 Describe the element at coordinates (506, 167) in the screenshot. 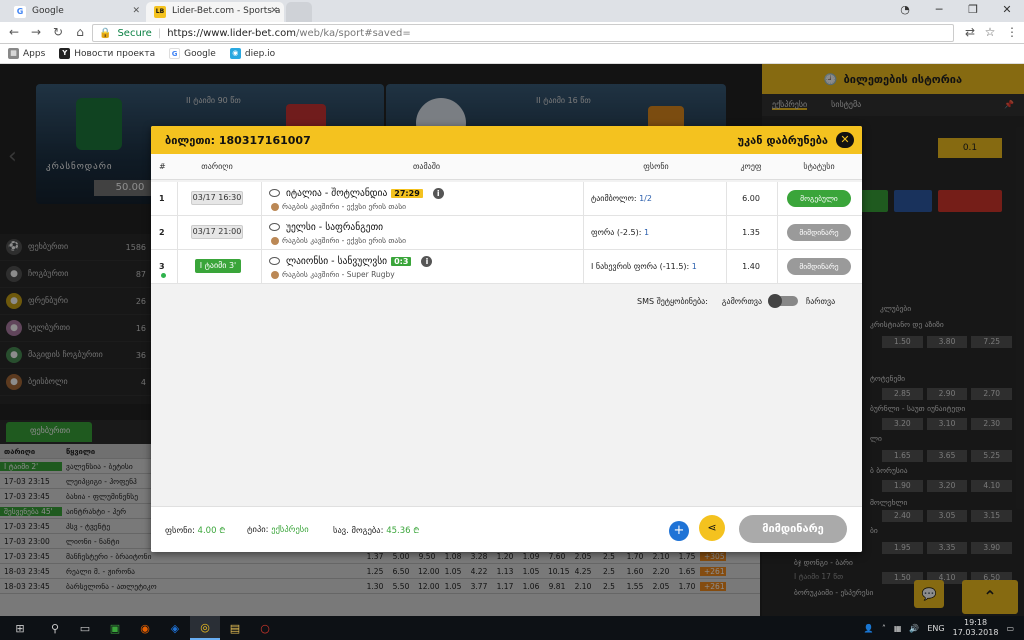

I see `ticket-table-header: # თარიღი თამაში ფსონი კოეფ სტატუსი` at that location.